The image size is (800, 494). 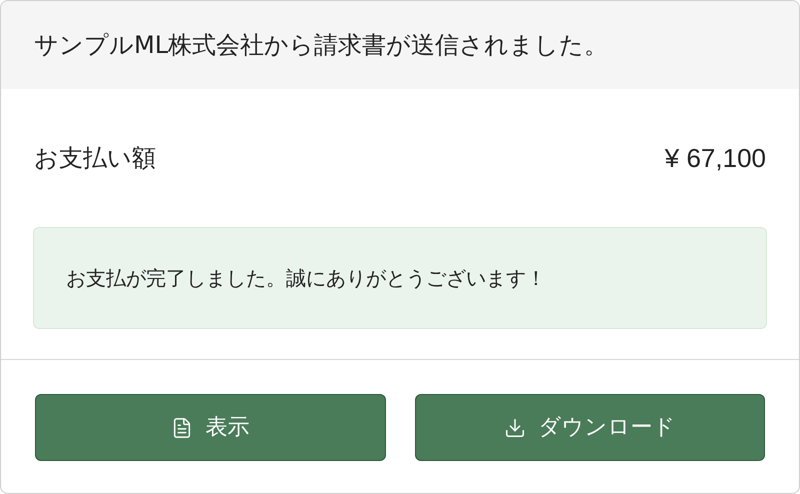 I want to click on download-icon, so click(x=515, y=427).